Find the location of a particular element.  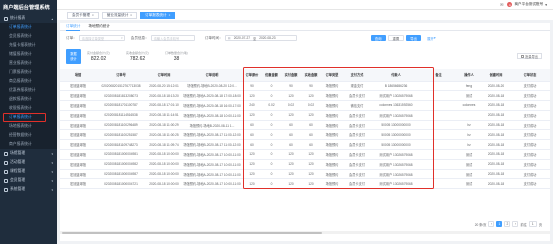

date-range-picker: ▦ 2020-07-27 至 2020-08-23 is located at coordinates (260, 38).